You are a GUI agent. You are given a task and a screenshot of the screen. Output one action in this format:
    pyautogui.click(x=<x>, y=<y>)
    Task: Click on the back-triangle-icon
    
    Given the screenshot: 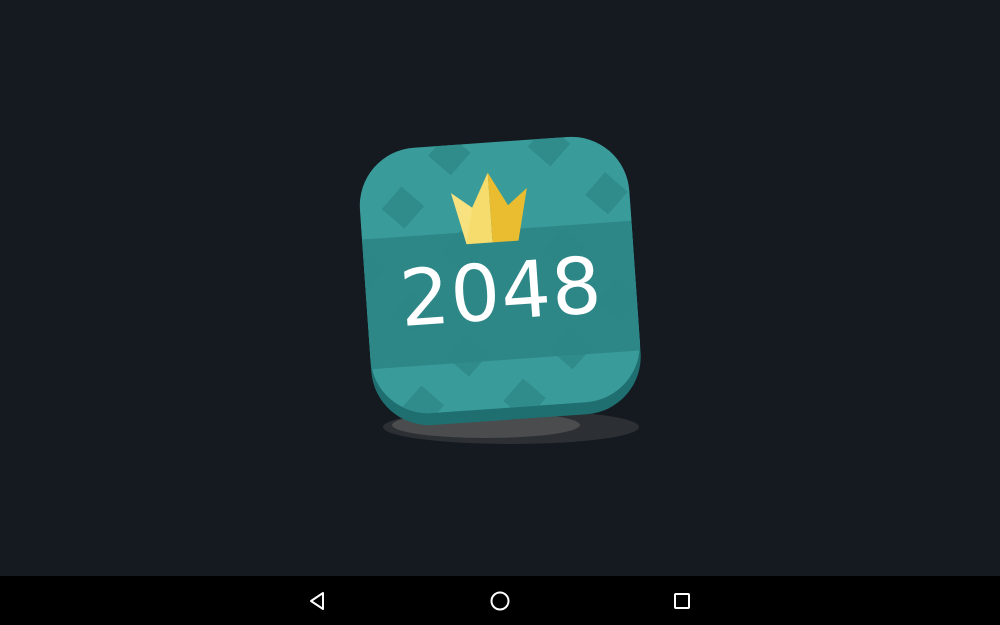 What is the action you would take?
    pyautogui.click(x=317, y=601)
    